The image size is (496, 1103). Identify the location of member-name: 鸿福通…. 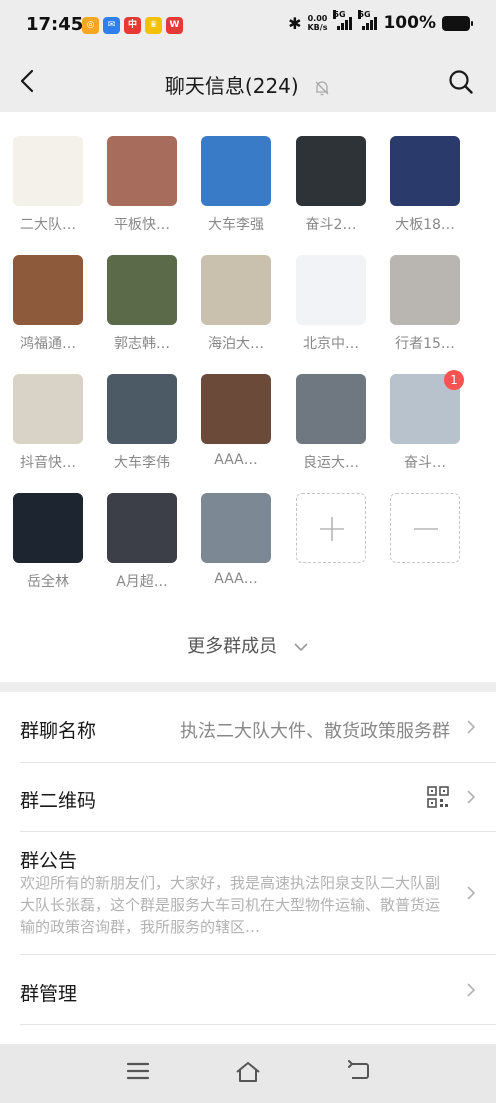
(48, 344).